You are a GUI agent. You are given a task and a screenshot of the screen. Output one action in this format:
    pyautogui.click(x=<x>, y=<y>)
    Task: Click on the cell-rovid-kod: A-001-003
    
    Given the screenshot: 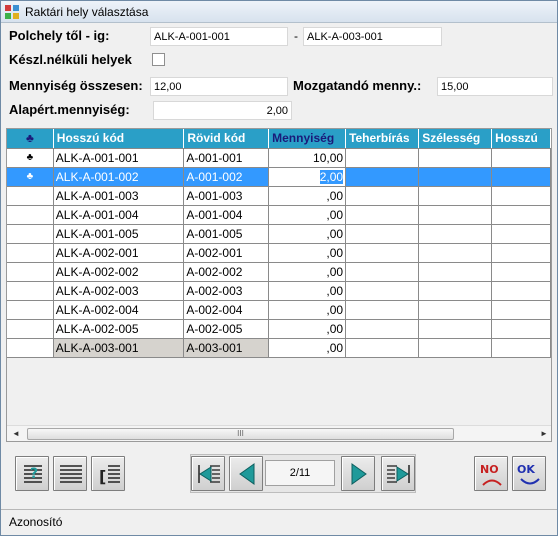 What is the action you would take?
    pyautogui.click(x=226, y=196)
    